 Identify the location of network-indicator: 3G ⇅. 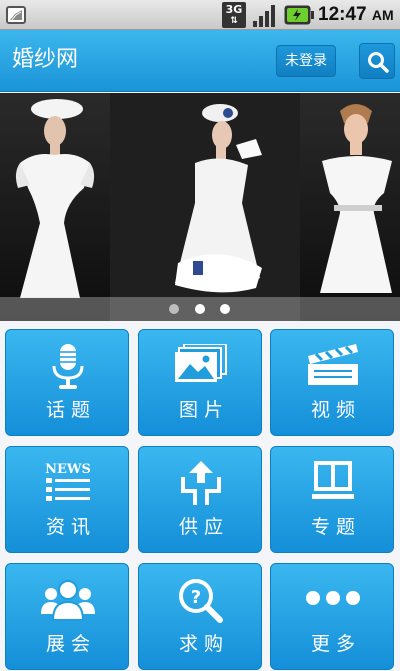
(234, 15).